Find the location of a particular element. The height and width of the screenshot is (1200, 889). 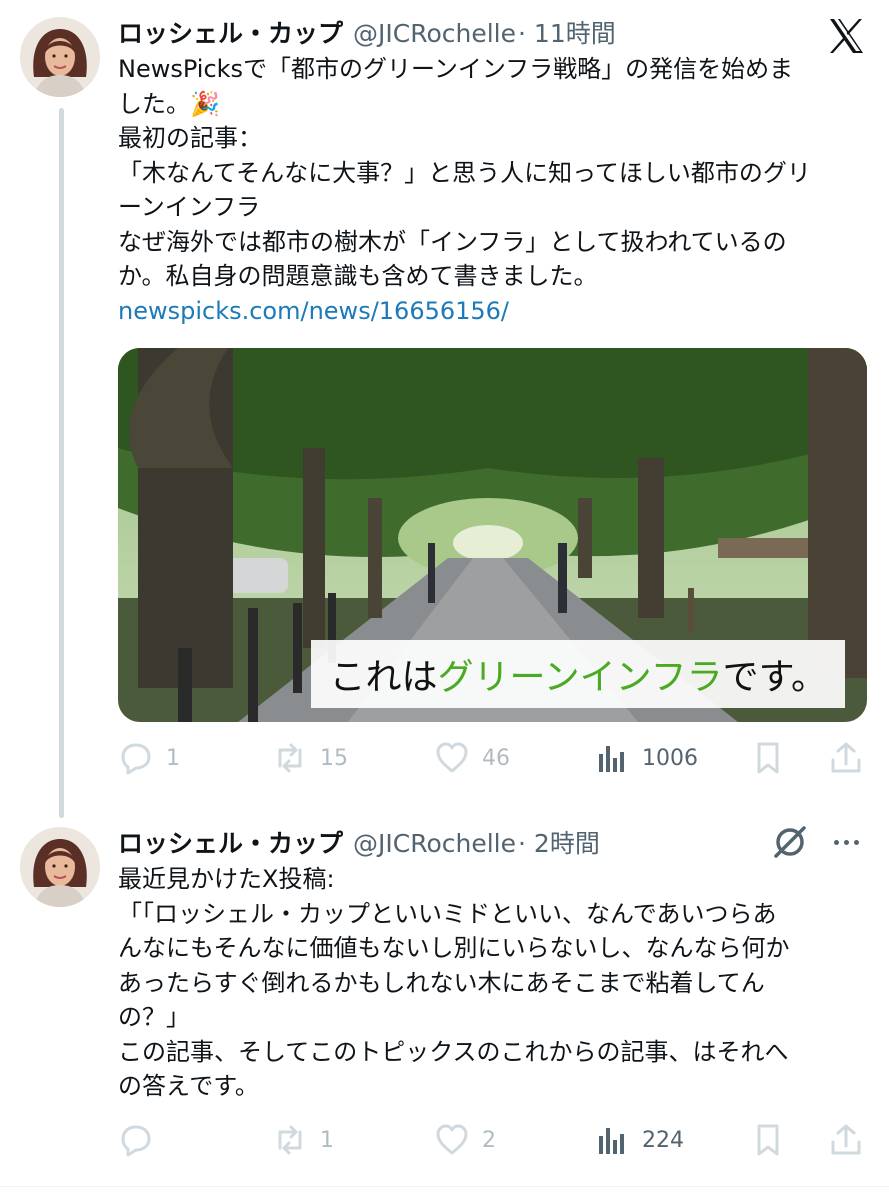

repost-count: 15 is located at coordinates (334, 758).